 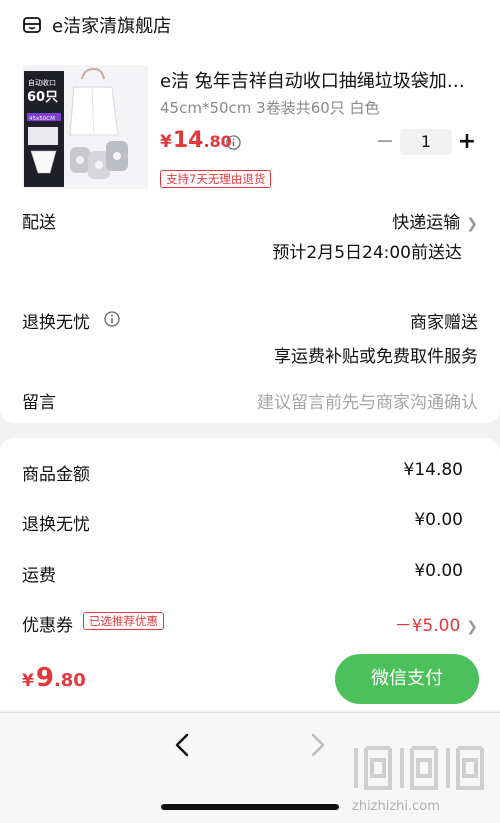 I want to click on watermark-text: zhizhizhi.com, so click(x=396, y=806).